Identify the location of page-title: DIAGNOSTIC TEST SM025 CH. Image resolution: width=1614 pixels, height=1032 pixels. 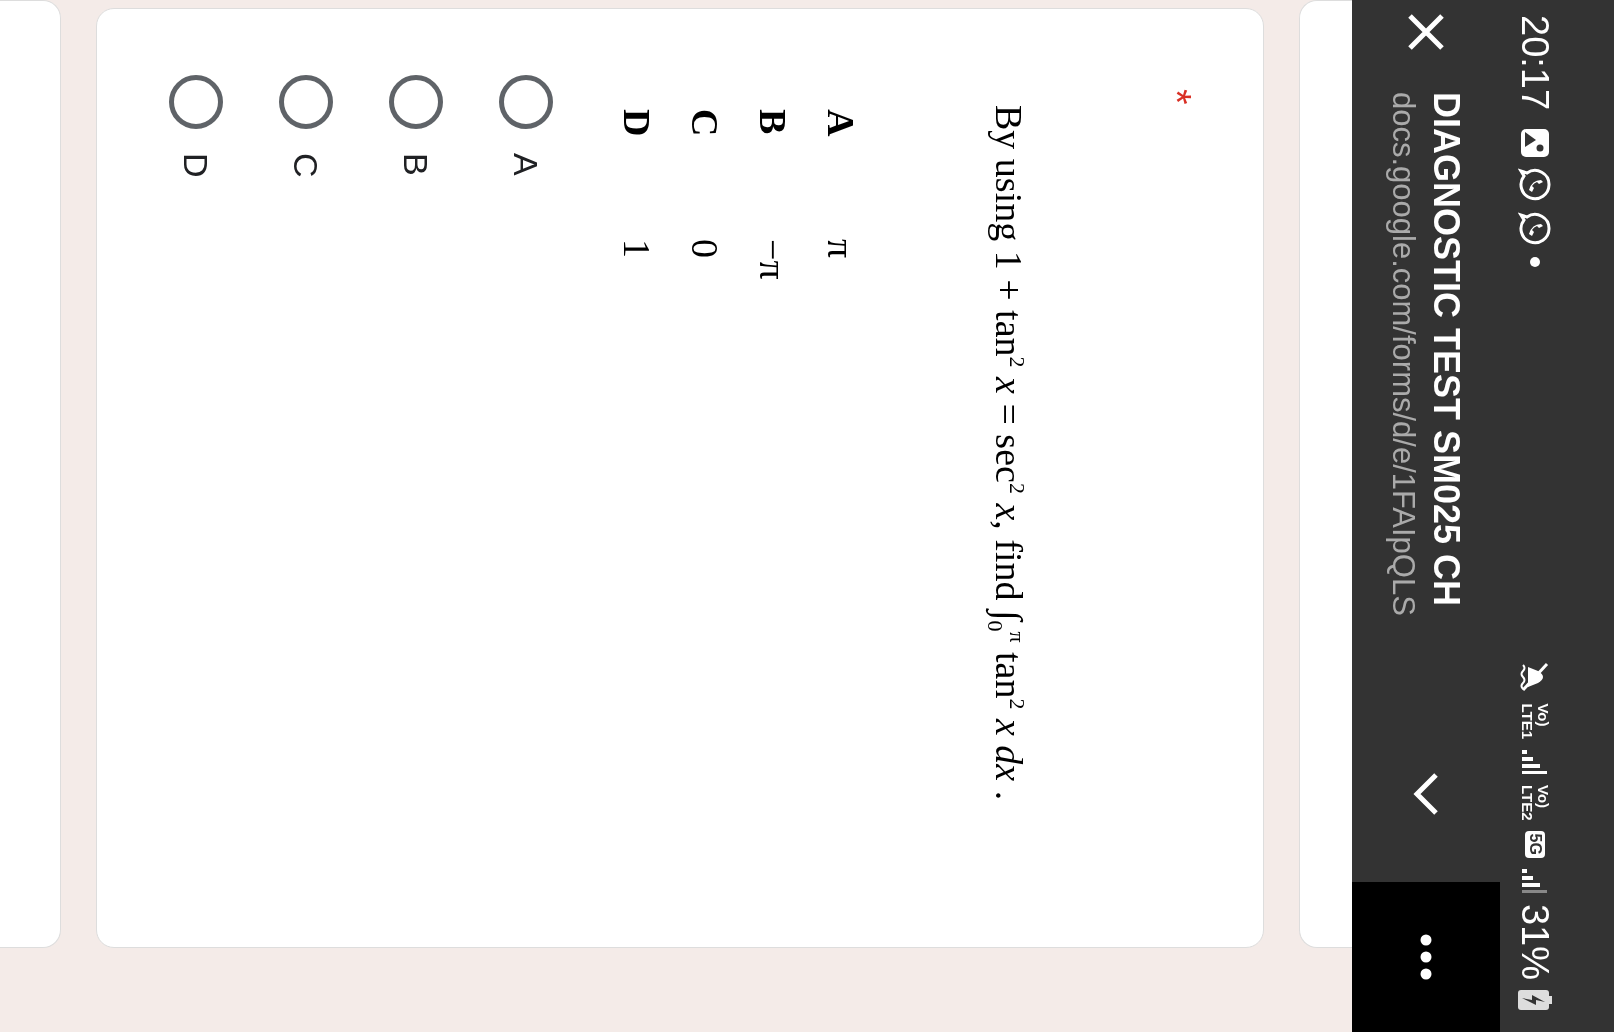
(1446, 350).